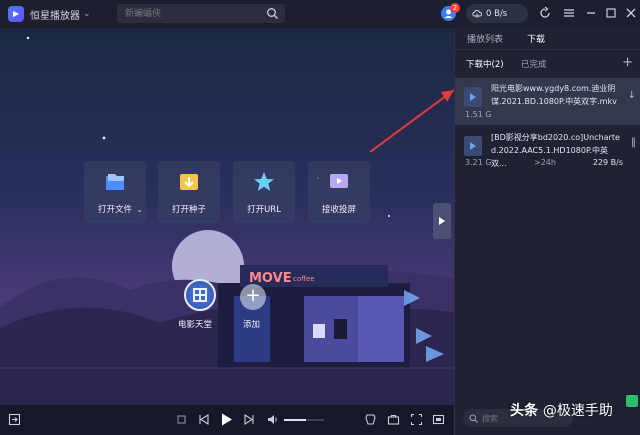 This screenshot has height=435, width=640. Describe the element at coordinates (339, 181) in the screenshot. I see `cast-icon` at that location.